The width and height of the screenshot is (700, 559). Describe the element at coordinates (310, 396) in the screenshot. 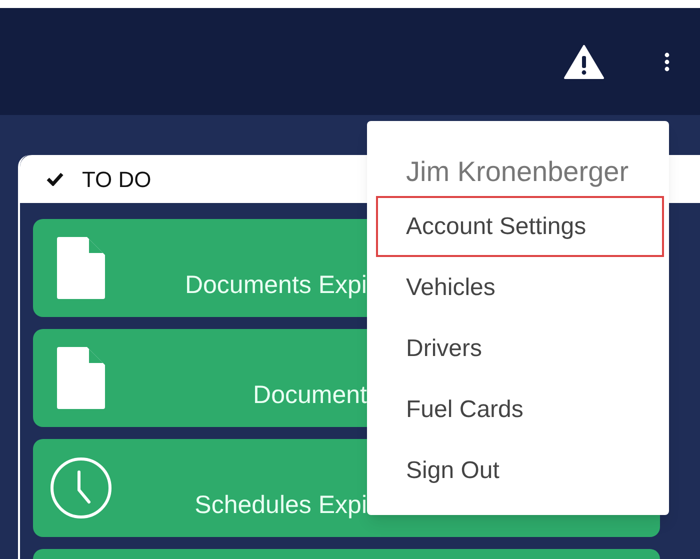

I see `card-label: Document` at that location.